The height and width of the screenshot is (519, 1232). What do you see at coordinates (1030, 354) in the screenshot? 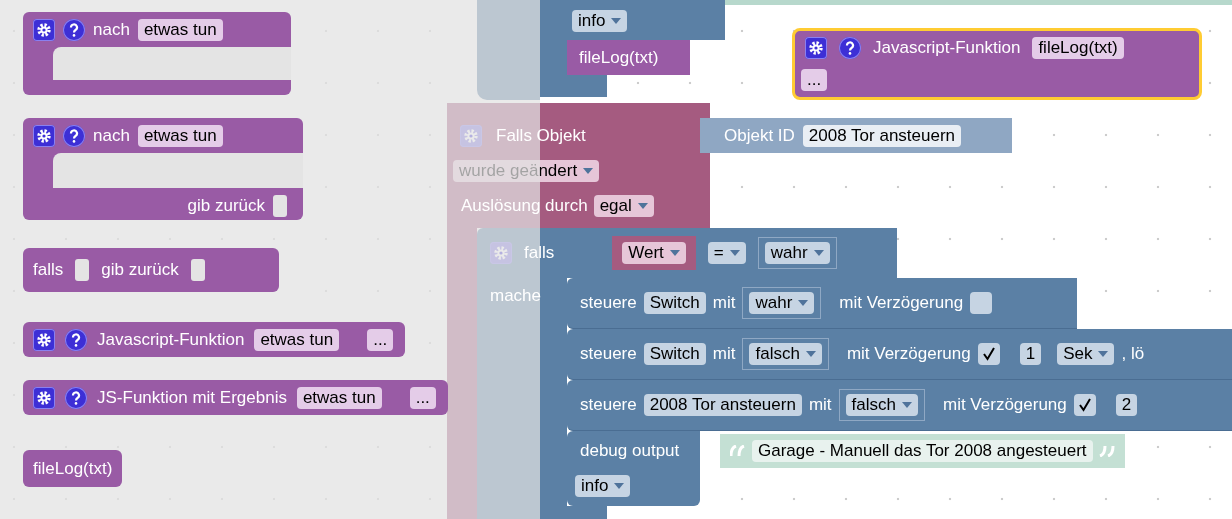
I see `text-field: 1` at bounding box center [1030, 354].